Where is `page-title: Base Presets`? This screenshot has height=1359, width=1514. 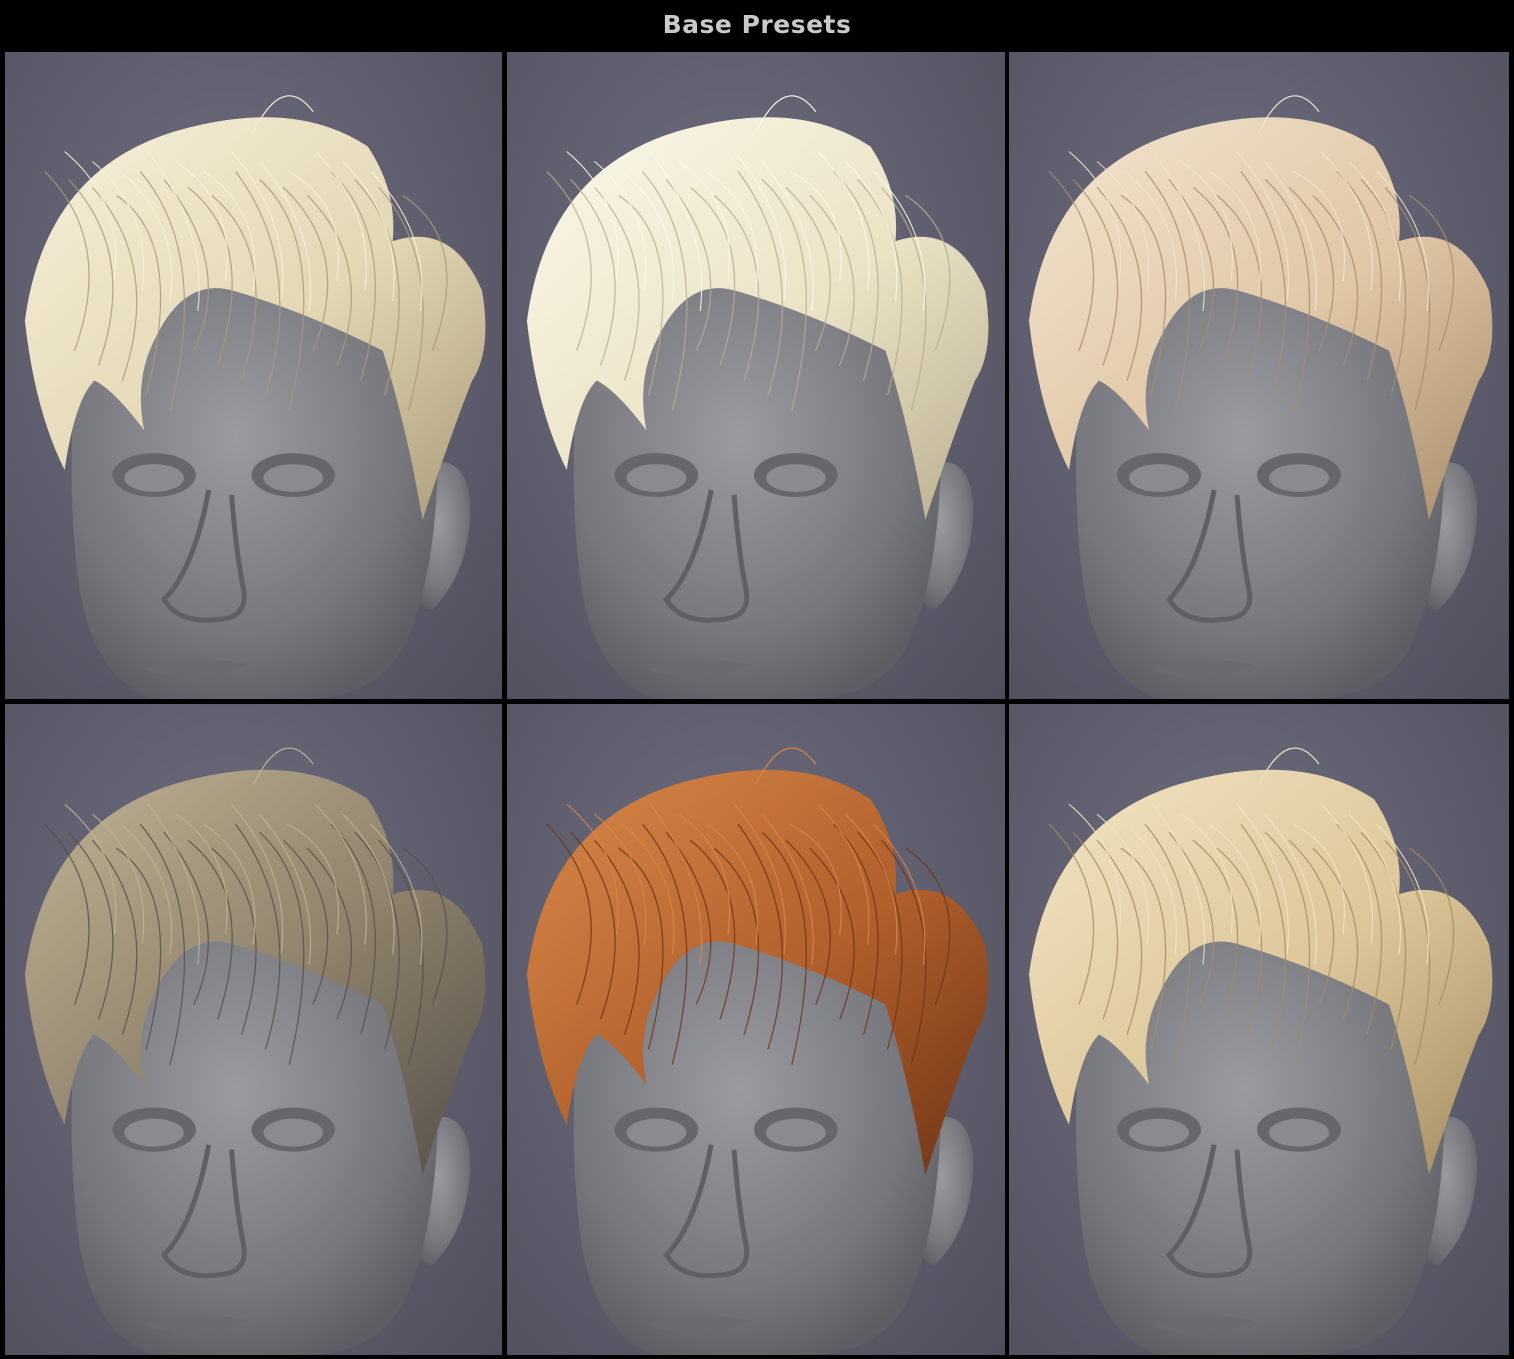 page-title: Base Presets is located at coordinates (757, 24).